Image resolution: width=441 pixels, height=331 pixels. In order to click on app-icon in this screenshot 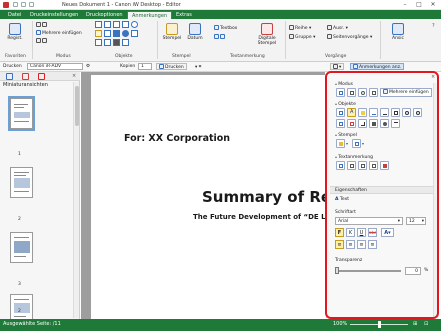, I will do `click(6, 5)`.